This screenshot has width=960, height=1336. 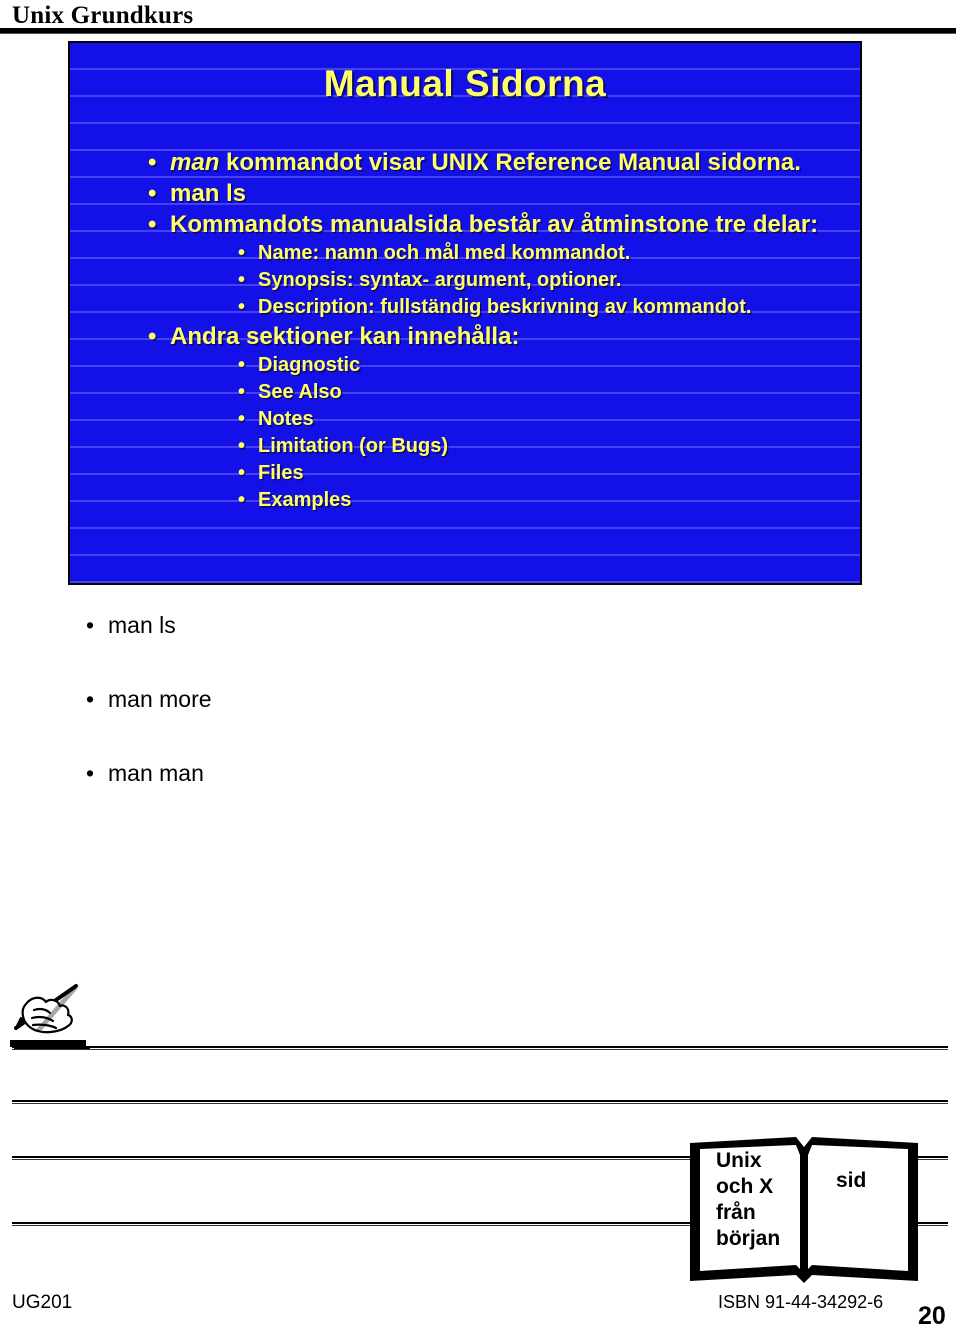 I want to click on slide-bullet-item: • Limitation (or Bugs), so click(x=549, y=446).